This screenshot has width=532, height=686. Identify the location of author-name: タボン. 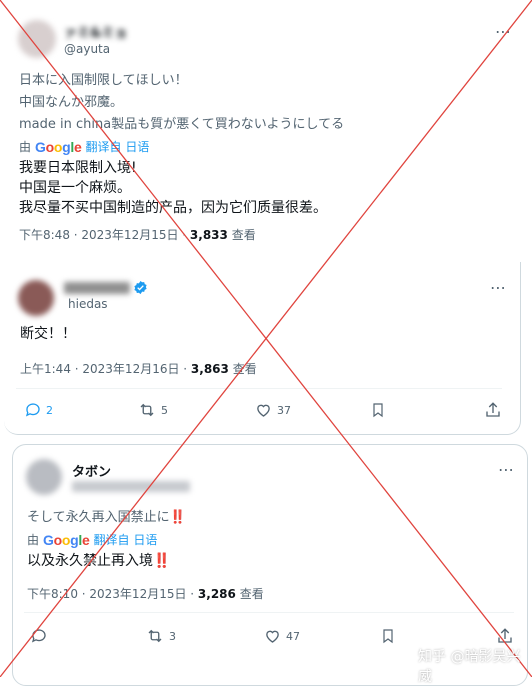
(91, 470).